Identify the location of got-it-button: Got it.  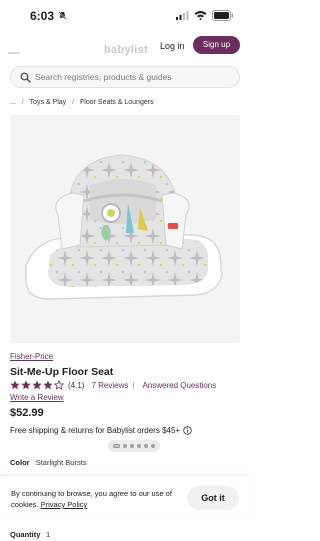
(213, 498).